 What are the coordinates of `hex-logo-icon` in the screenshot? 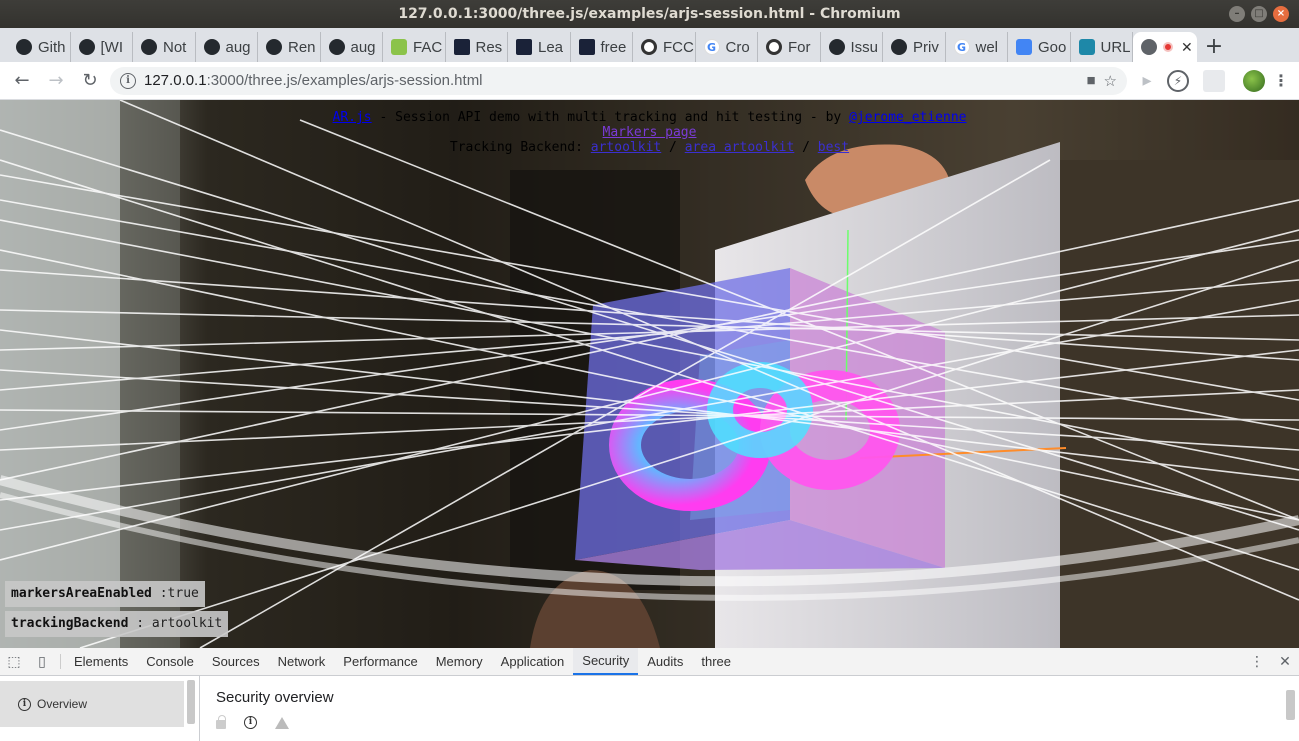 It's located at (774, 47).